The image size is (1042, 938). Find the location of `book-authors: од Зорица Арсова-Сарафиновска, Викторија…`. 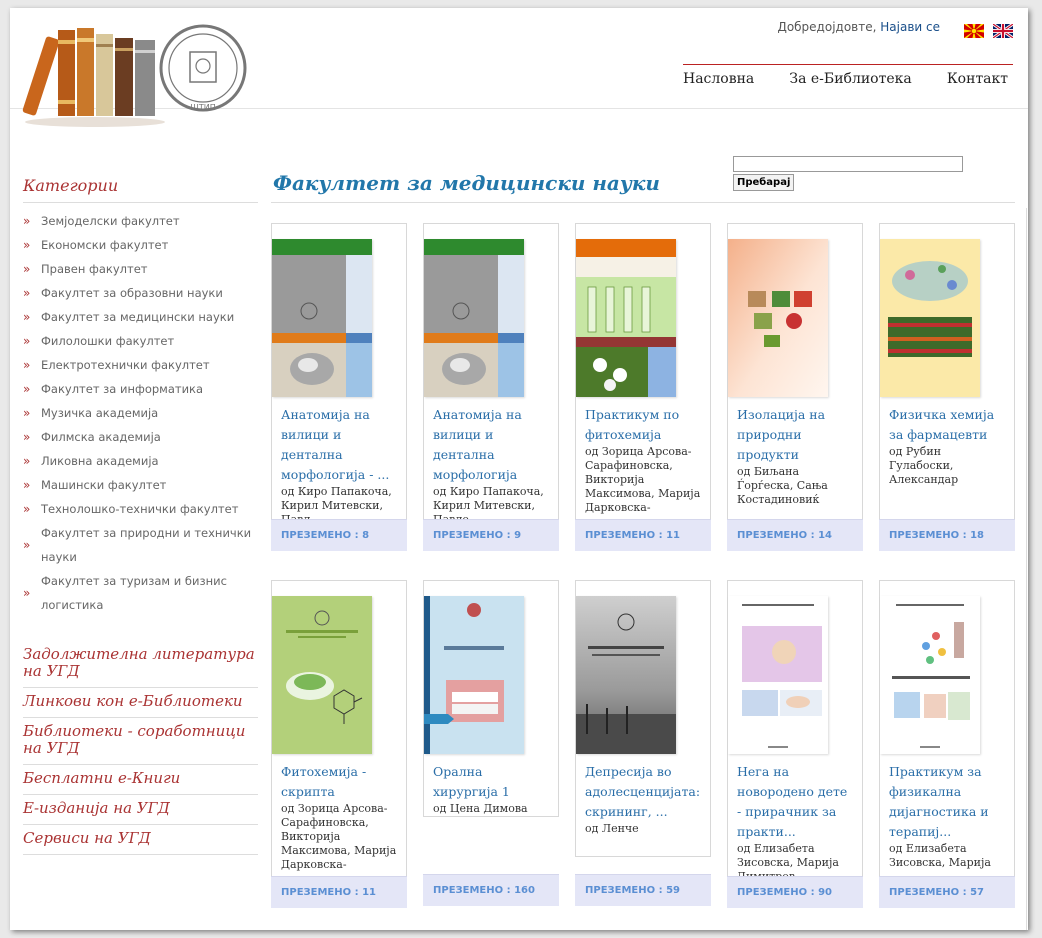

book-authors: од Зорица Арсова-Сарафиновска, Викторија… is located at coordinates (339, 836).